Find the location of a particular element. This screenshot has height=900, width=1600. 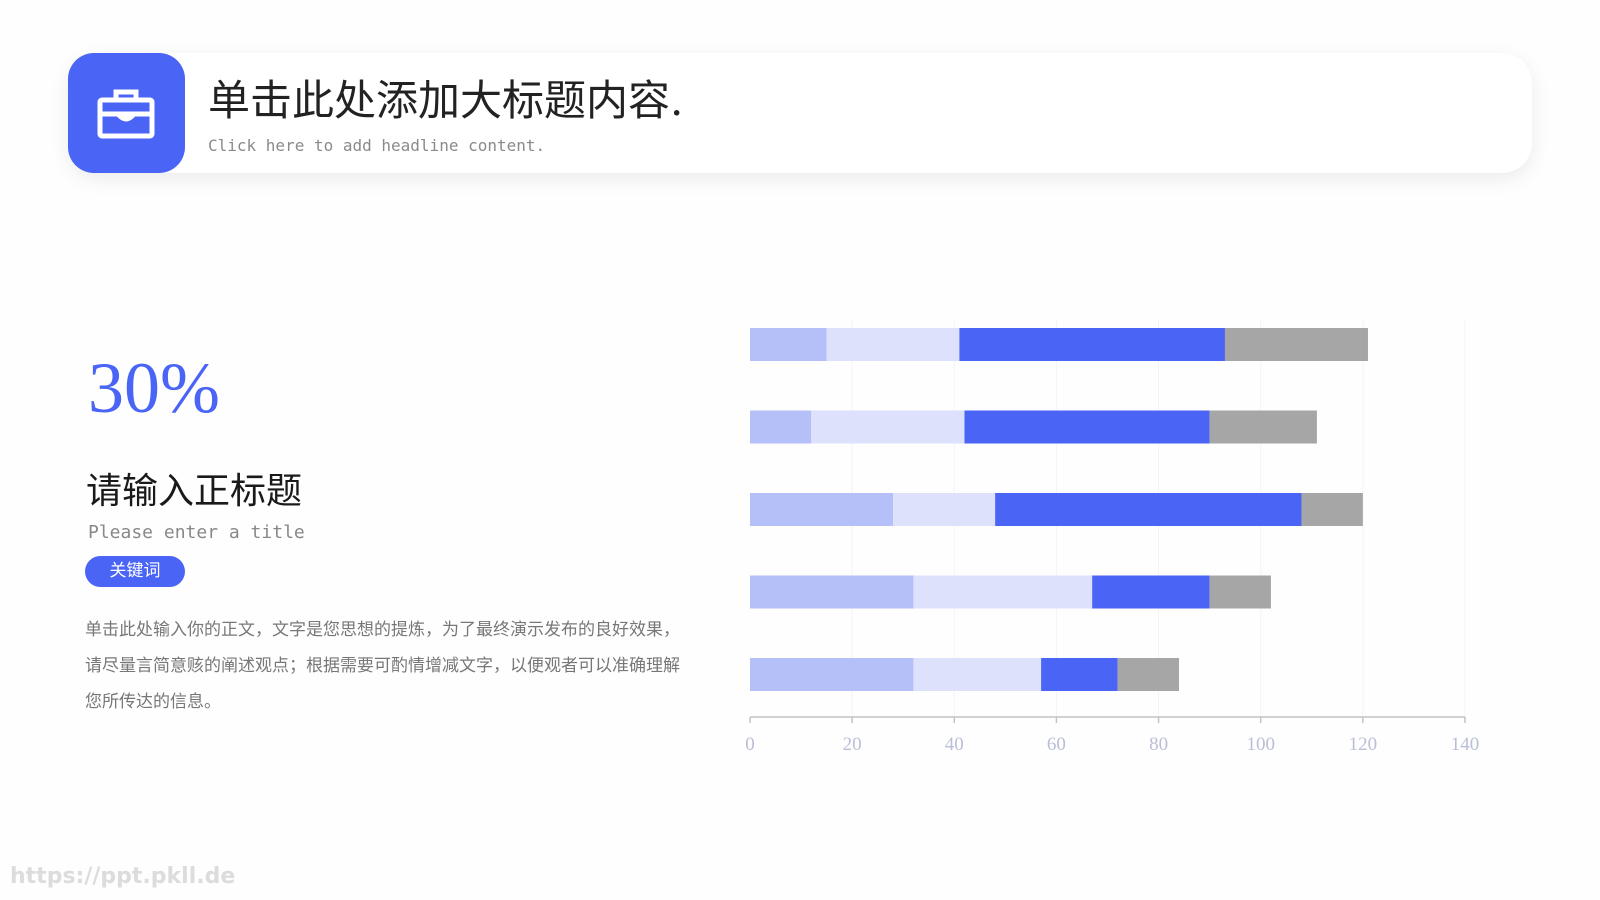

page-subtitle: Click here to add headline content. is located at coordinates (377, 145).